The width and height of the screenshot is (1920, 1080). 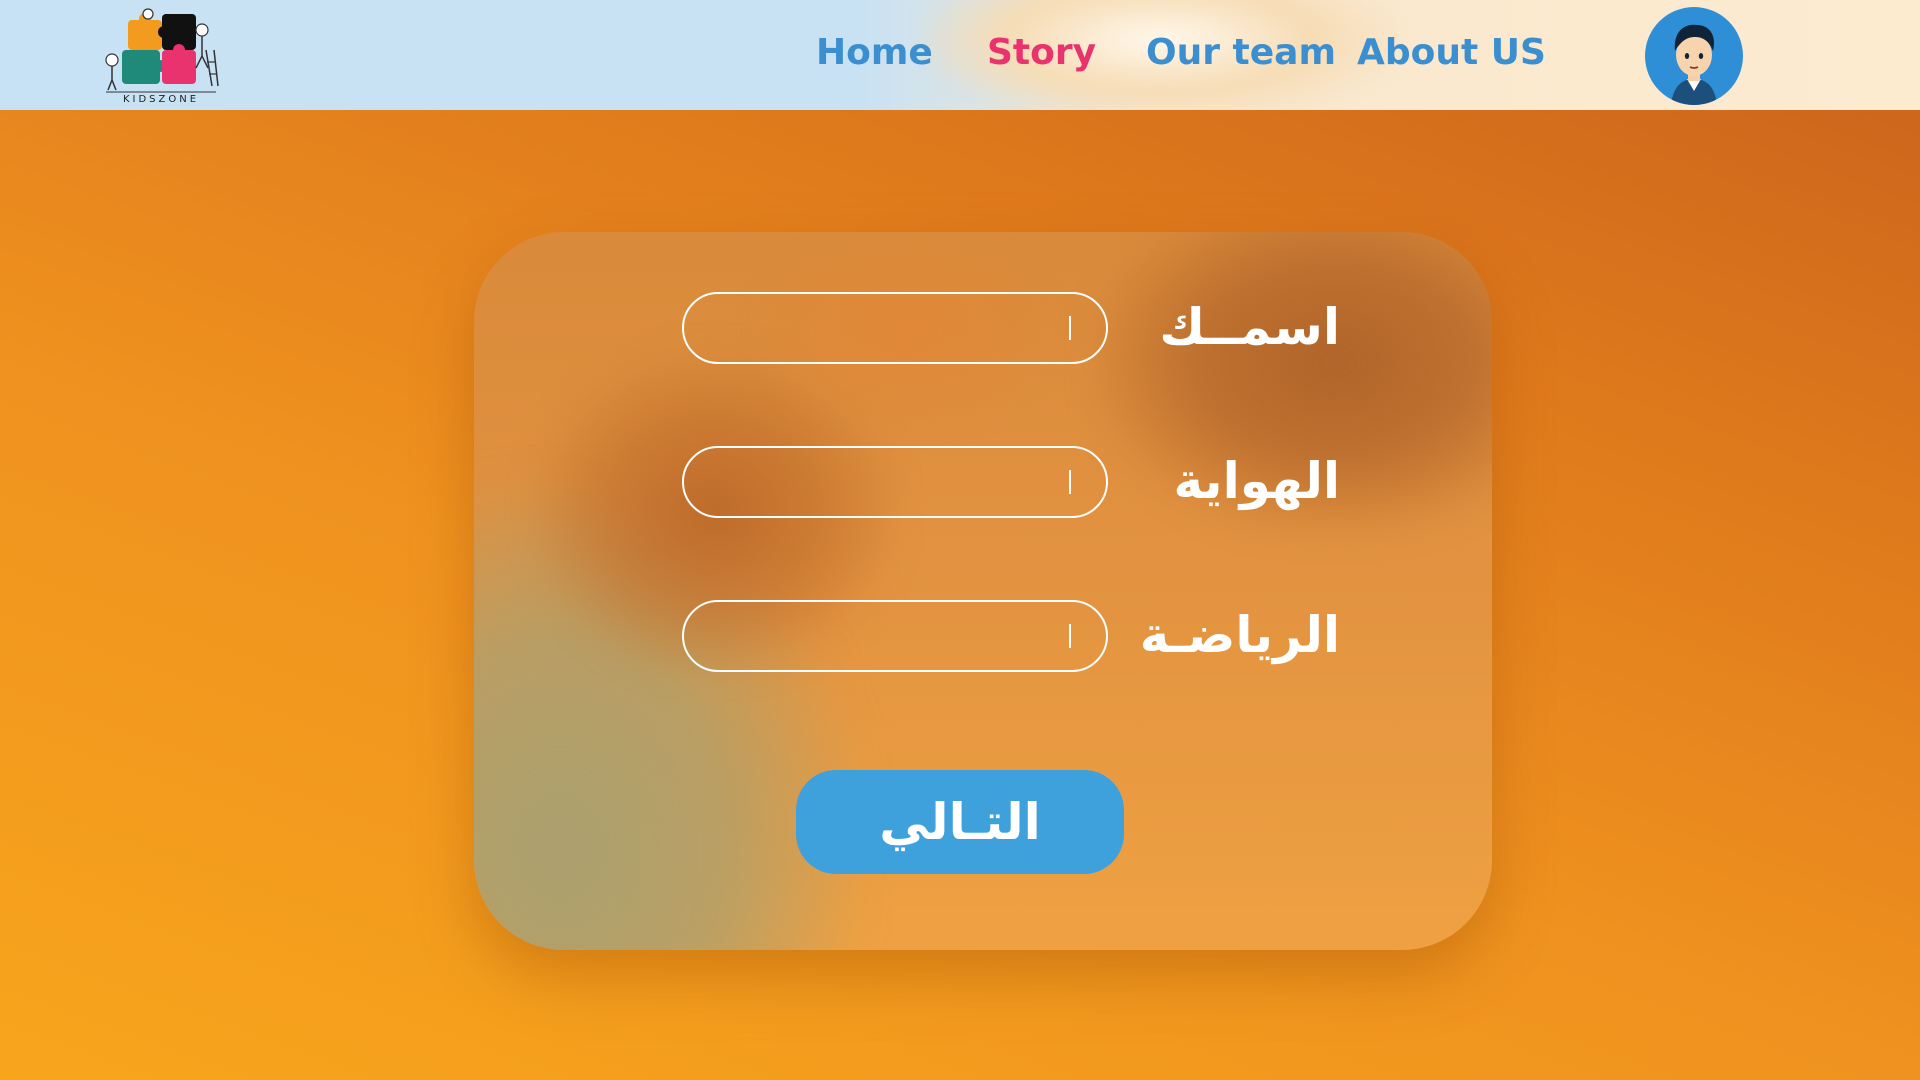 I want to click on boy-avatar-icon, so click(x=1694, y=64).